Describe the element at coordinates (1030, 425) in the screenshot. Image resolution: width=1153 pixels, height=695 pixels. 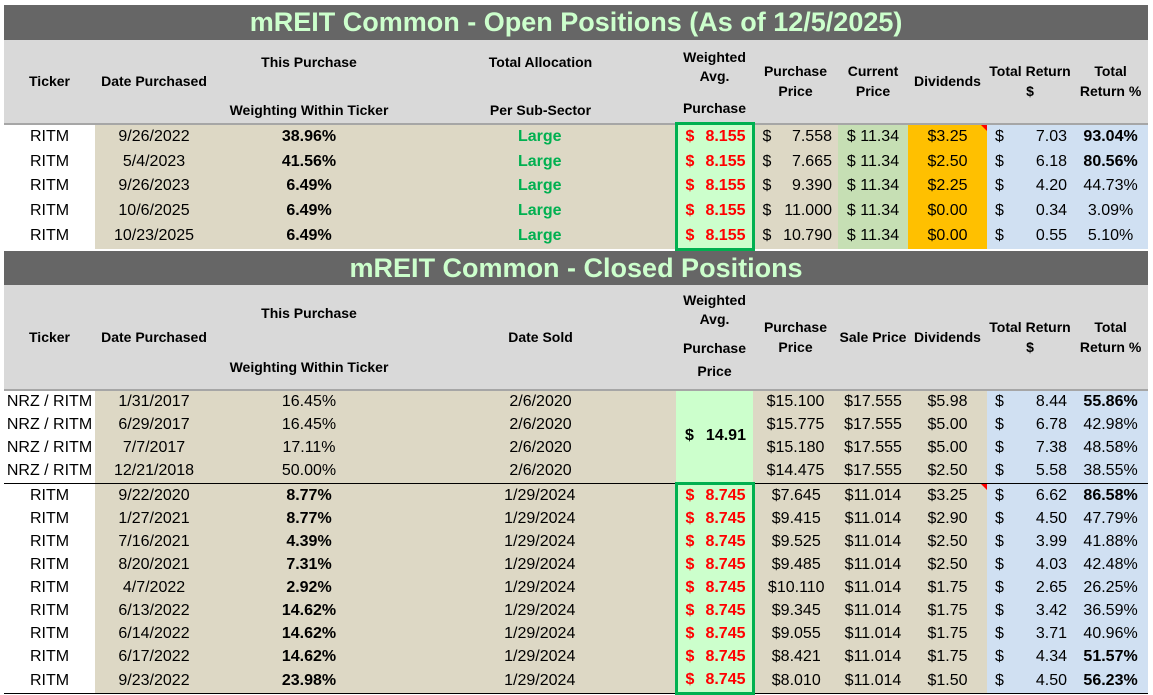
I see `total-return-usd-cell: $6.78` at that location.